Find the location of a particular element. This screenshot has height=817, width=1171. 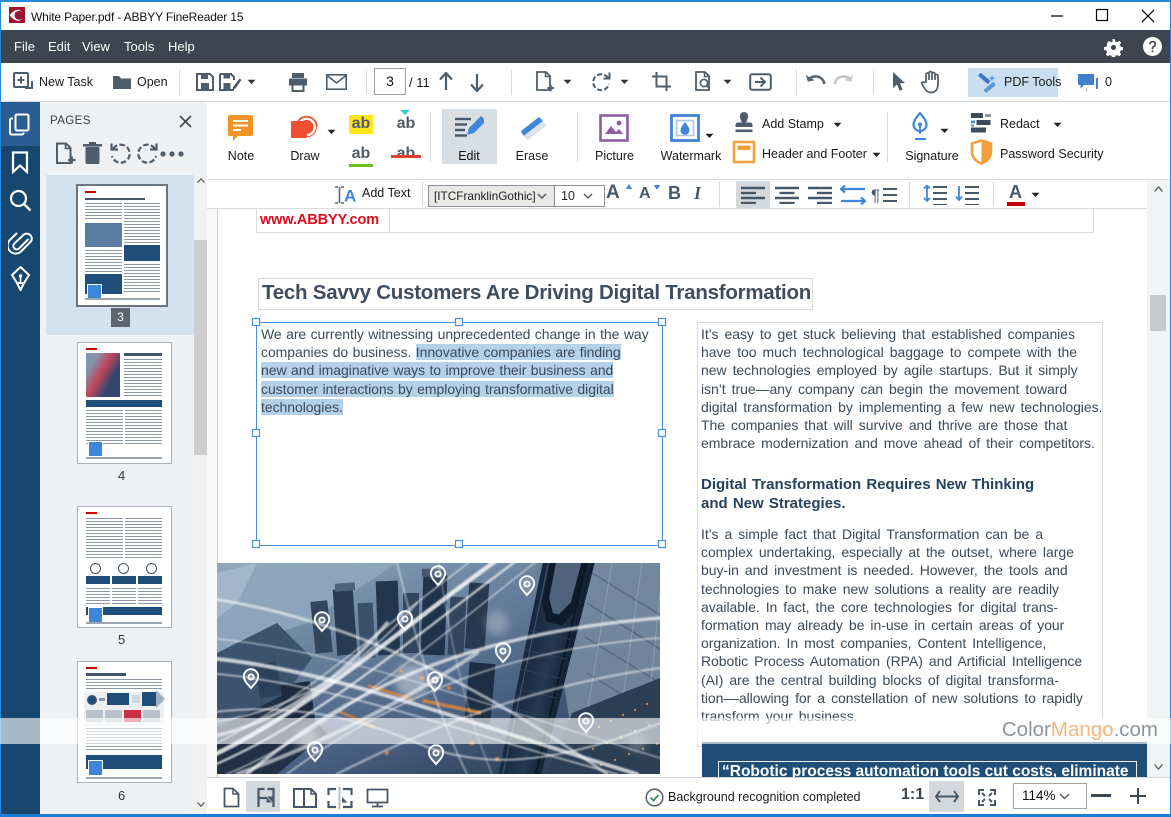

svg-text: A is located at coordinates (350, 196).